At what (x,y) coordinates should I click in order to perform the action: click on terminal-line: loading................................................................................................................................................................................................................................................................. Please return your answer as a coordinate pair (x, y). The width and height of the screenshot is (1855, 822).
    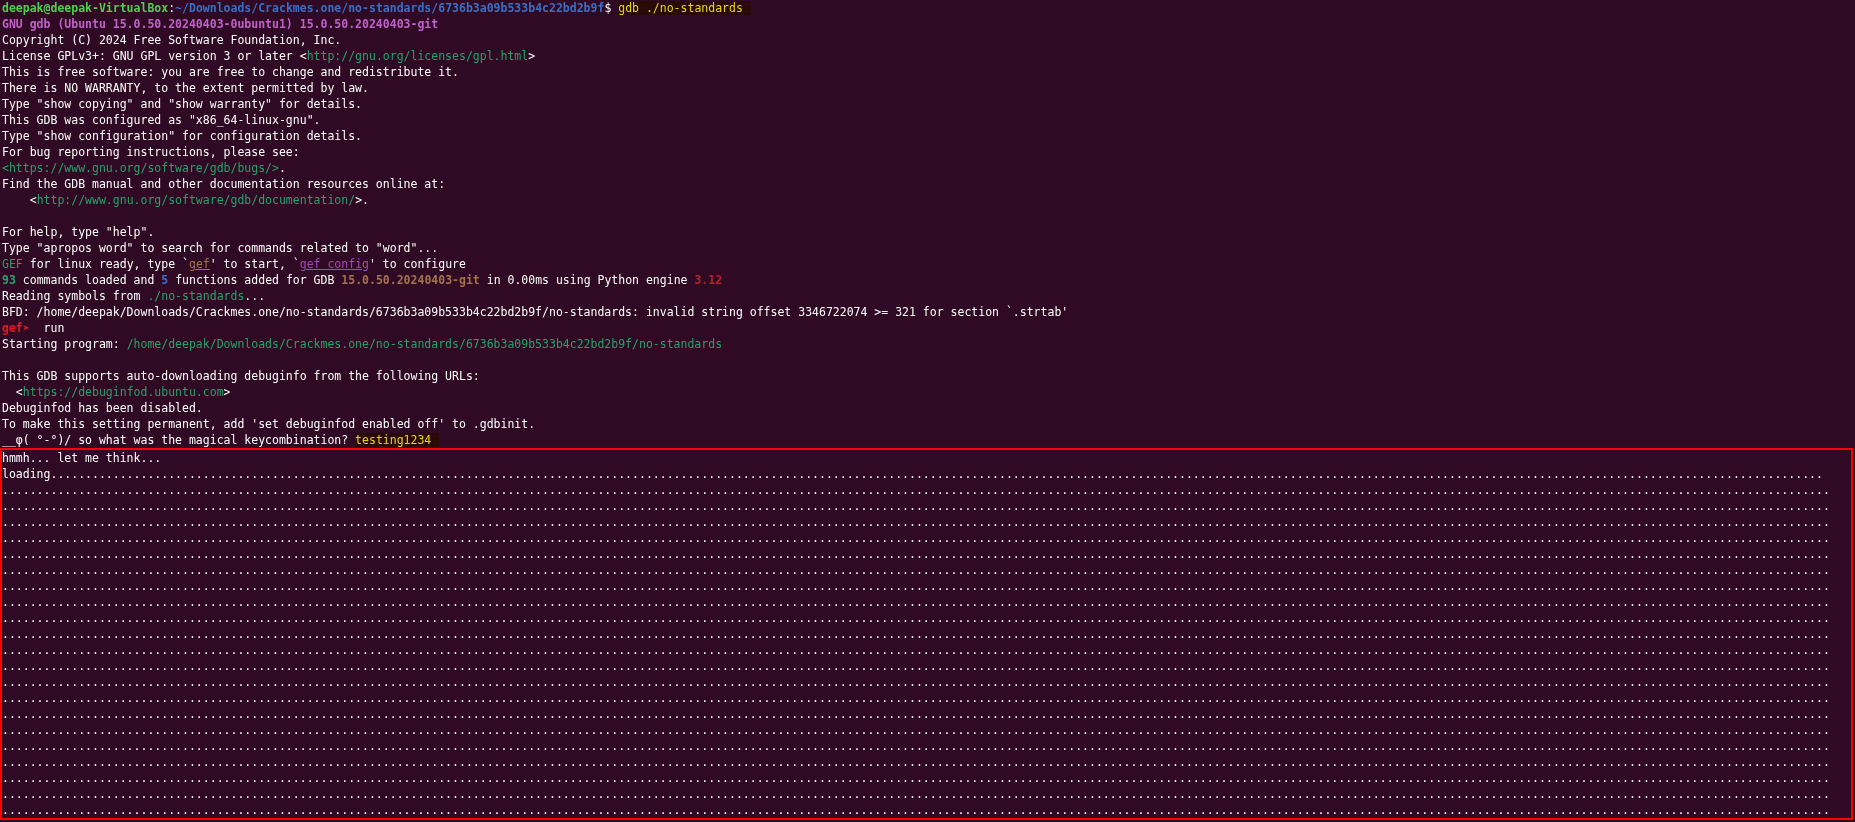
    Looking at the image, I should click on (913, 474).